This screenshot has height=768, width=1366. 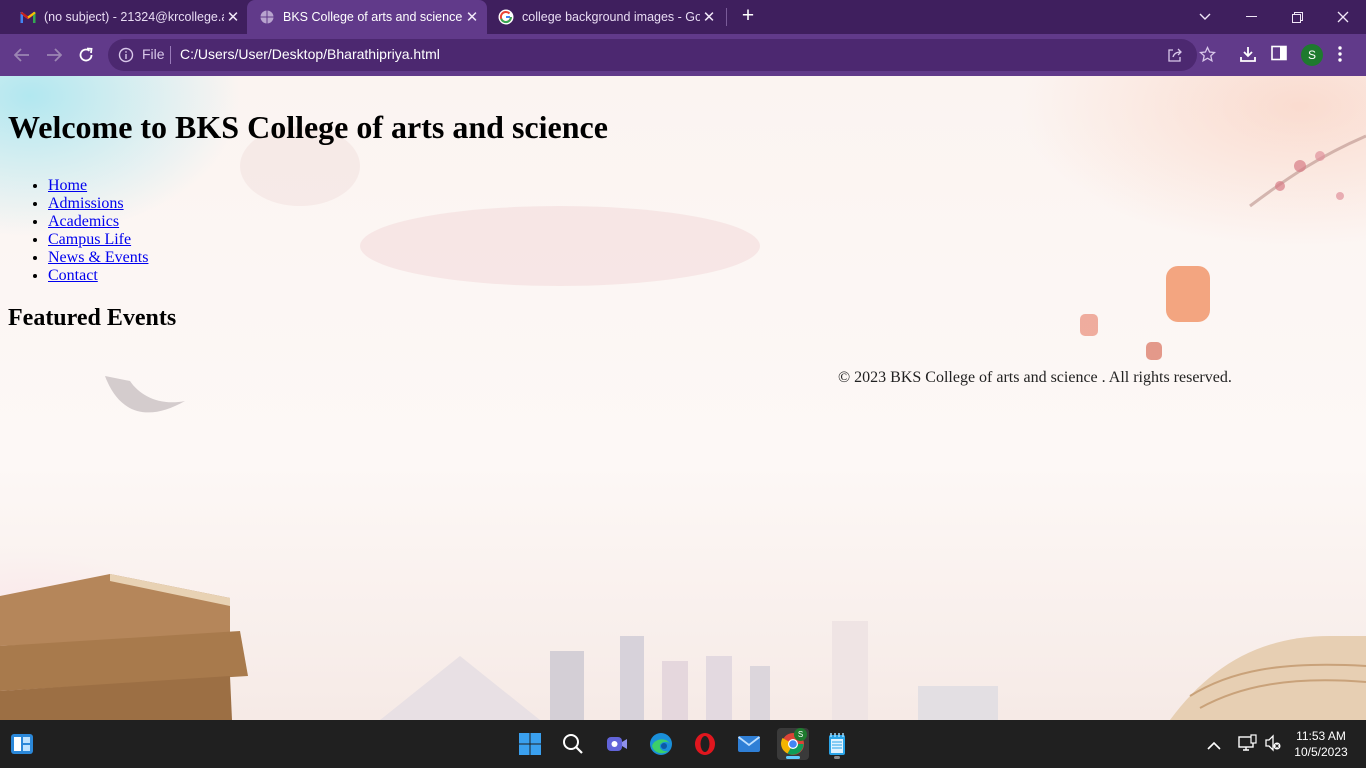 I want to click on share-icon, so click(x=1175, y=57).